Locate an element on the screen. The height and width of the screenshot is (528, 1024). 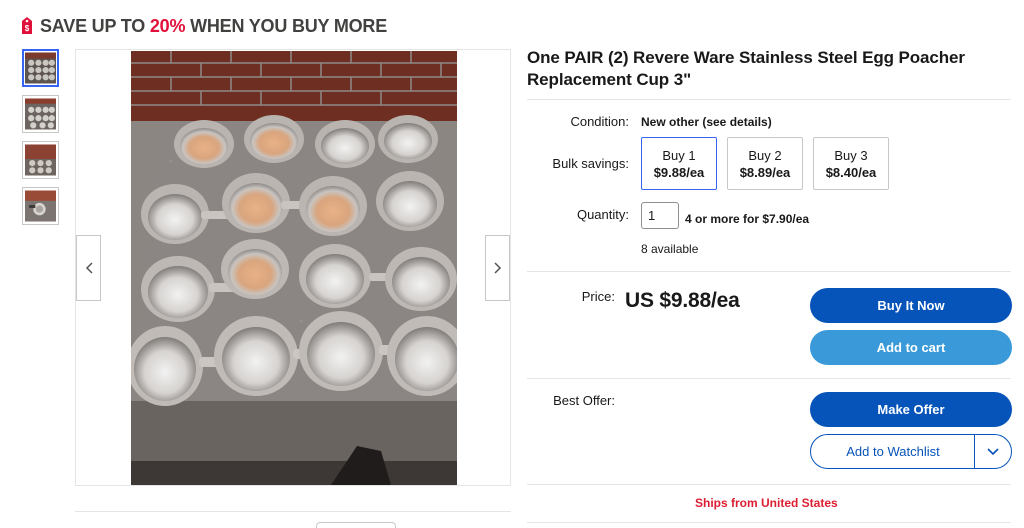
previous-image-button is located at coordinates (88, 268).